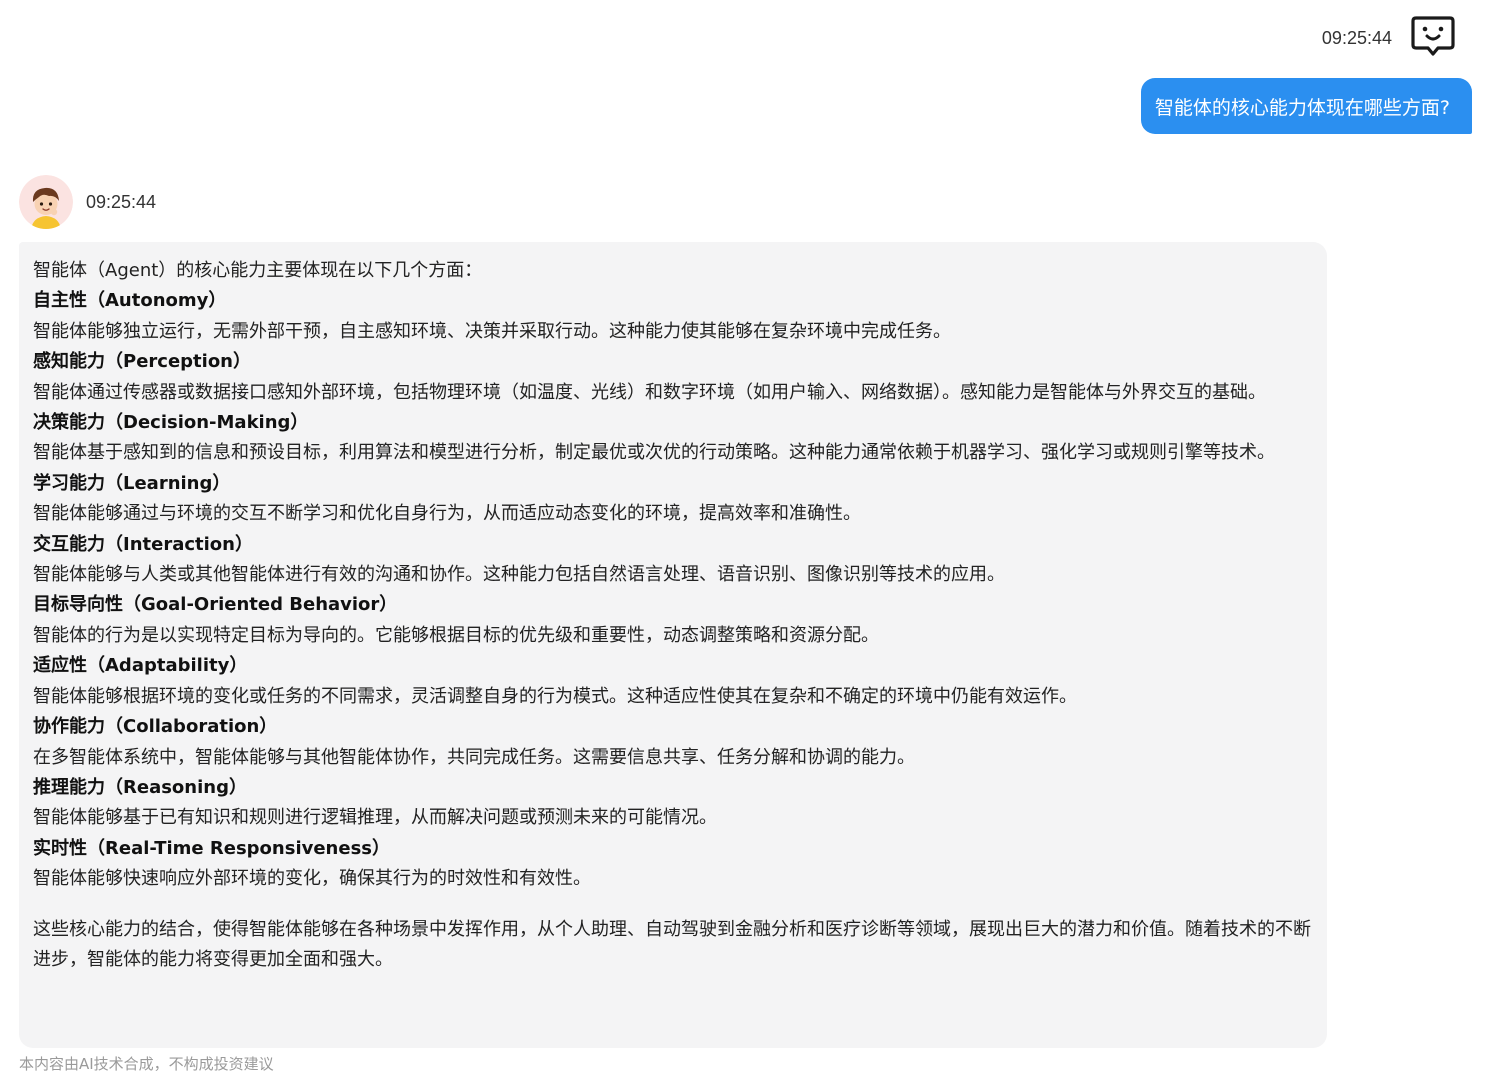 This screenshot has height=1085, width=1487. I want to click on section-body: 智能体能够快速响应外部环境的变化，确保其行为的时效性和有效性。, so click(312, 879).